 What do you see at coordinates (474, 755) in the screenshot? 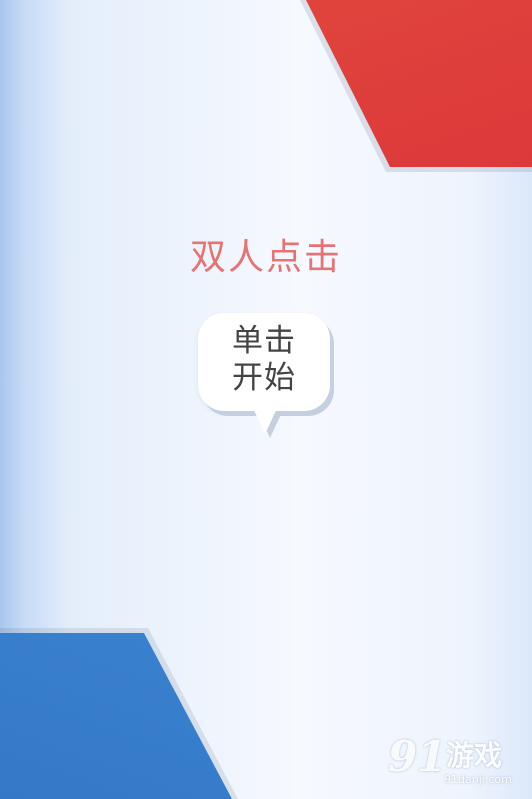
I see `watermark-name: 游戏` at bounding box center [474, 755].